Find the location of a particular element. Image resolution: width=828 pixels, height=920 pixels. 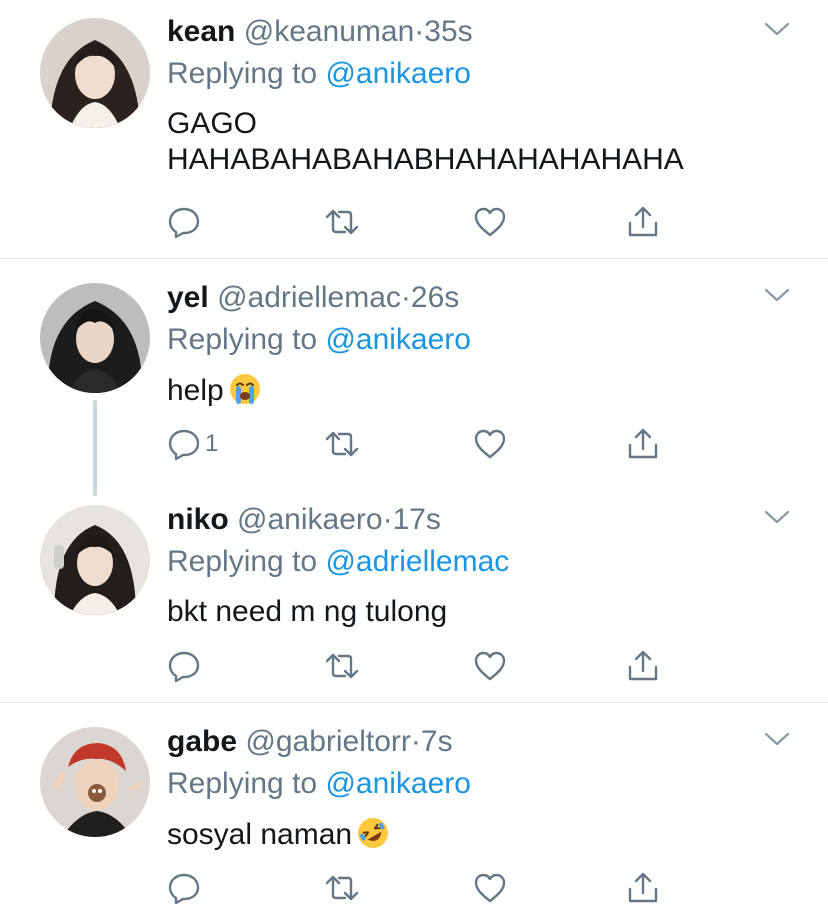

tweet-header: kean @keanuman·35s is located at coordinates (320, 32).